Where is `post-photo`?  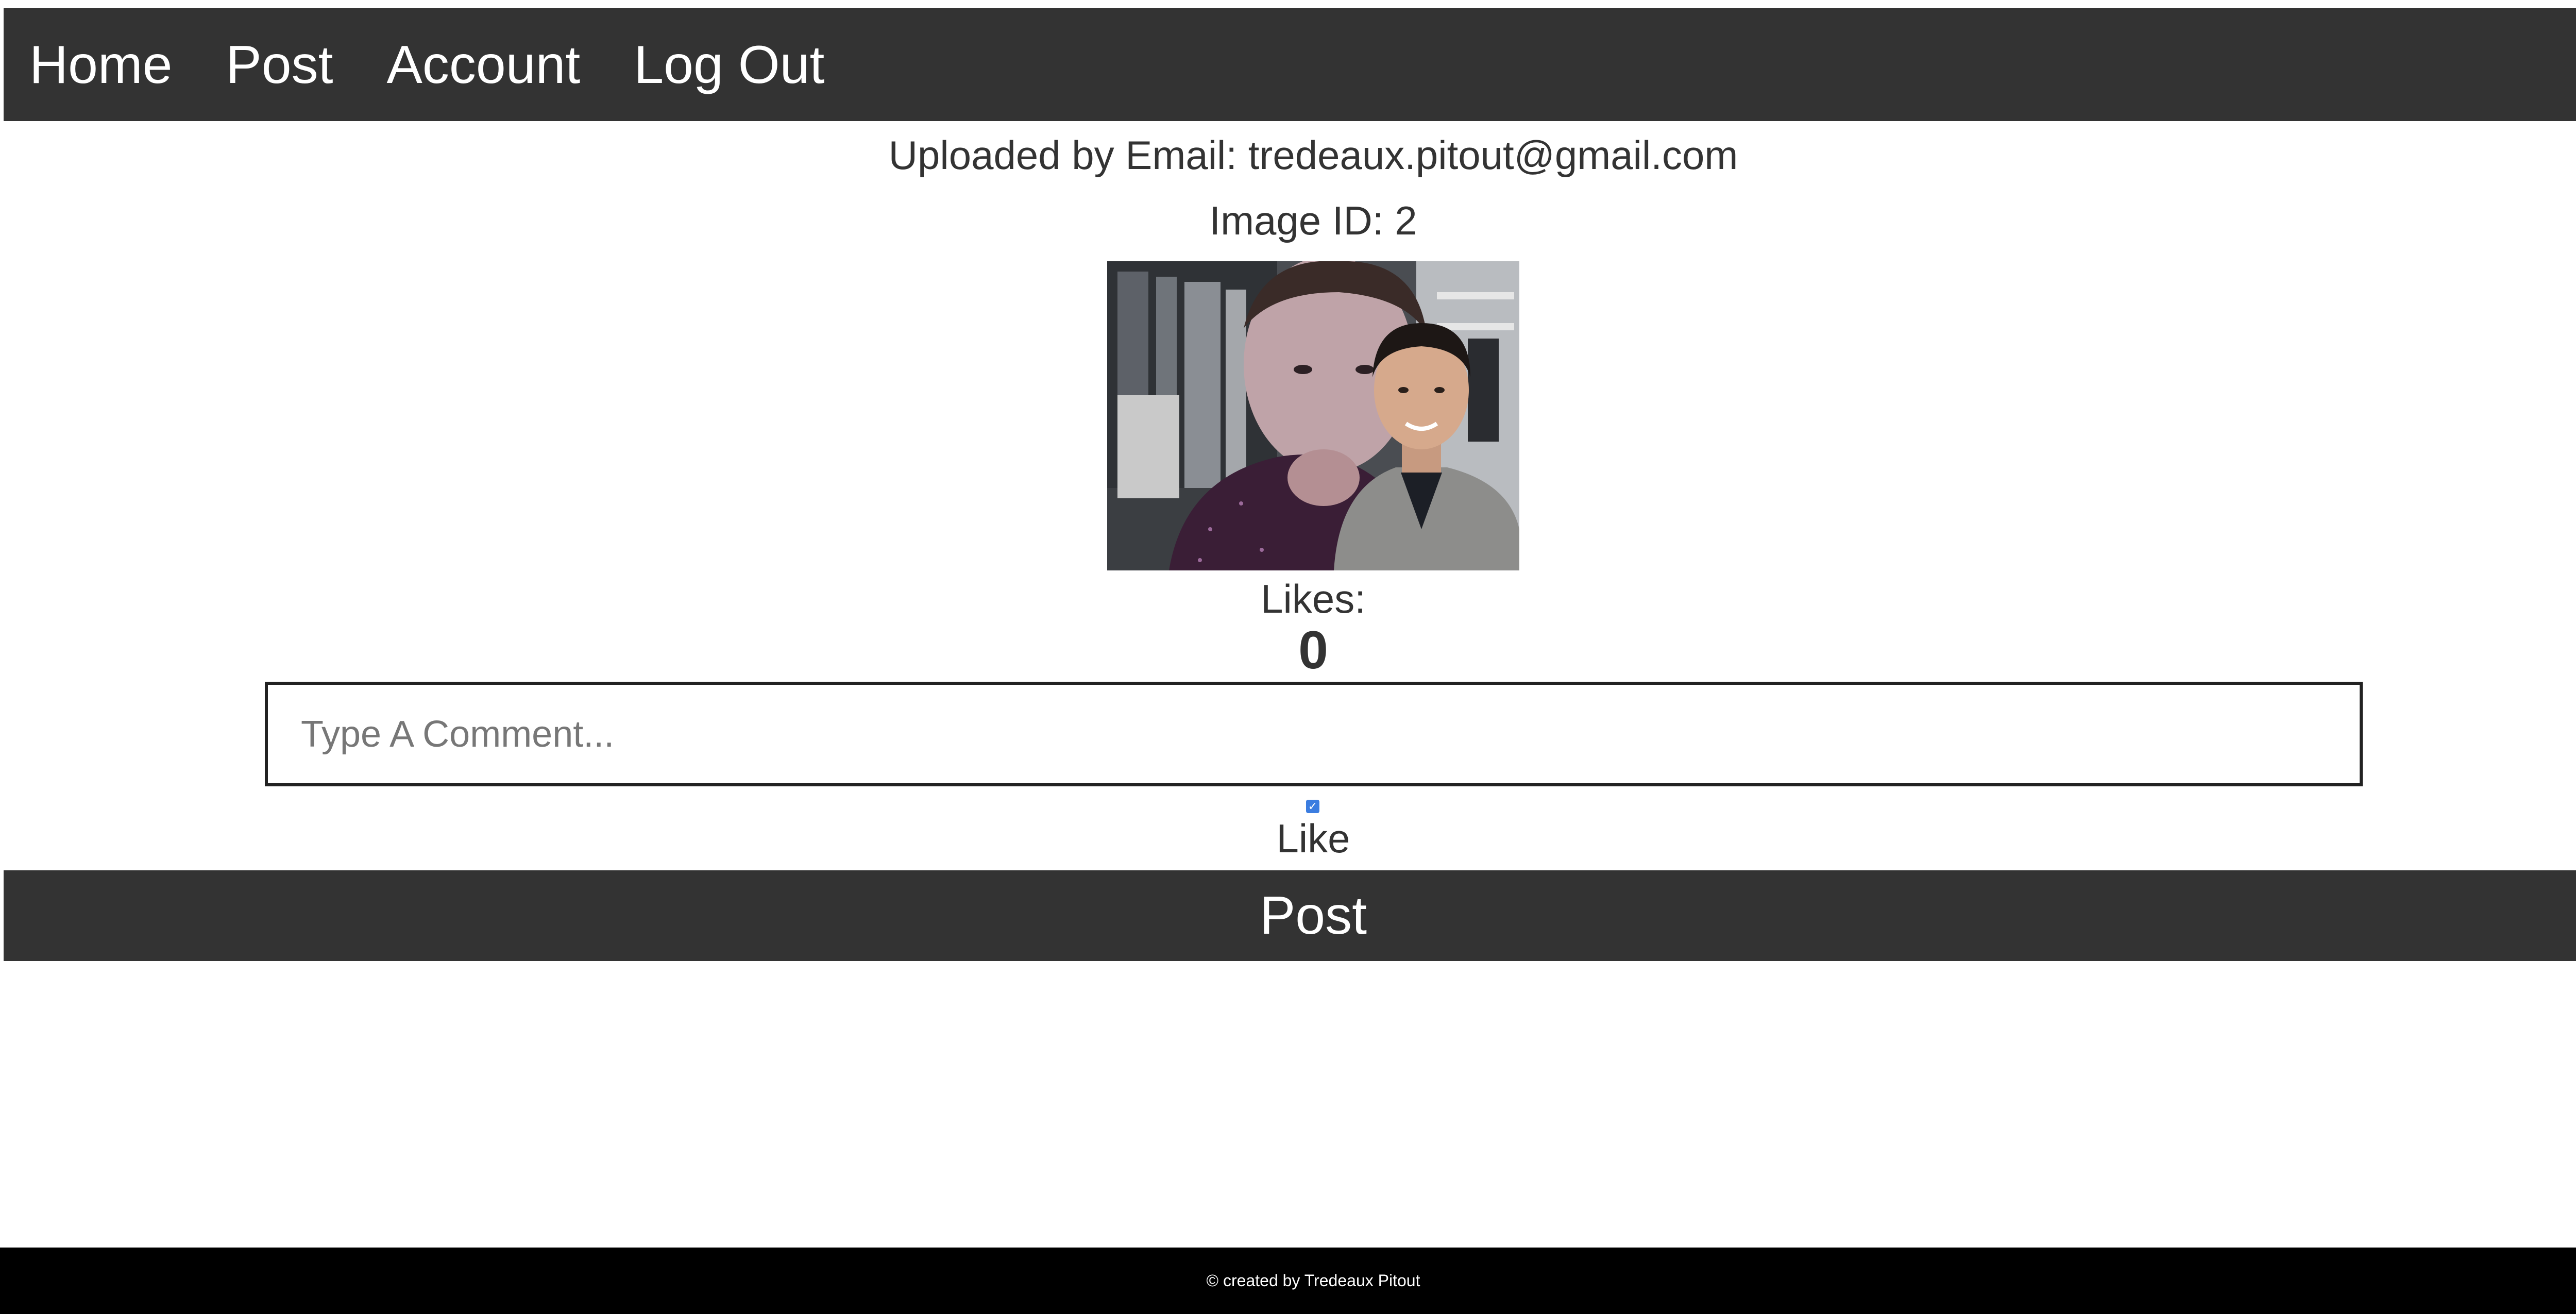
post-photo is located at coordinates (1313, 415).